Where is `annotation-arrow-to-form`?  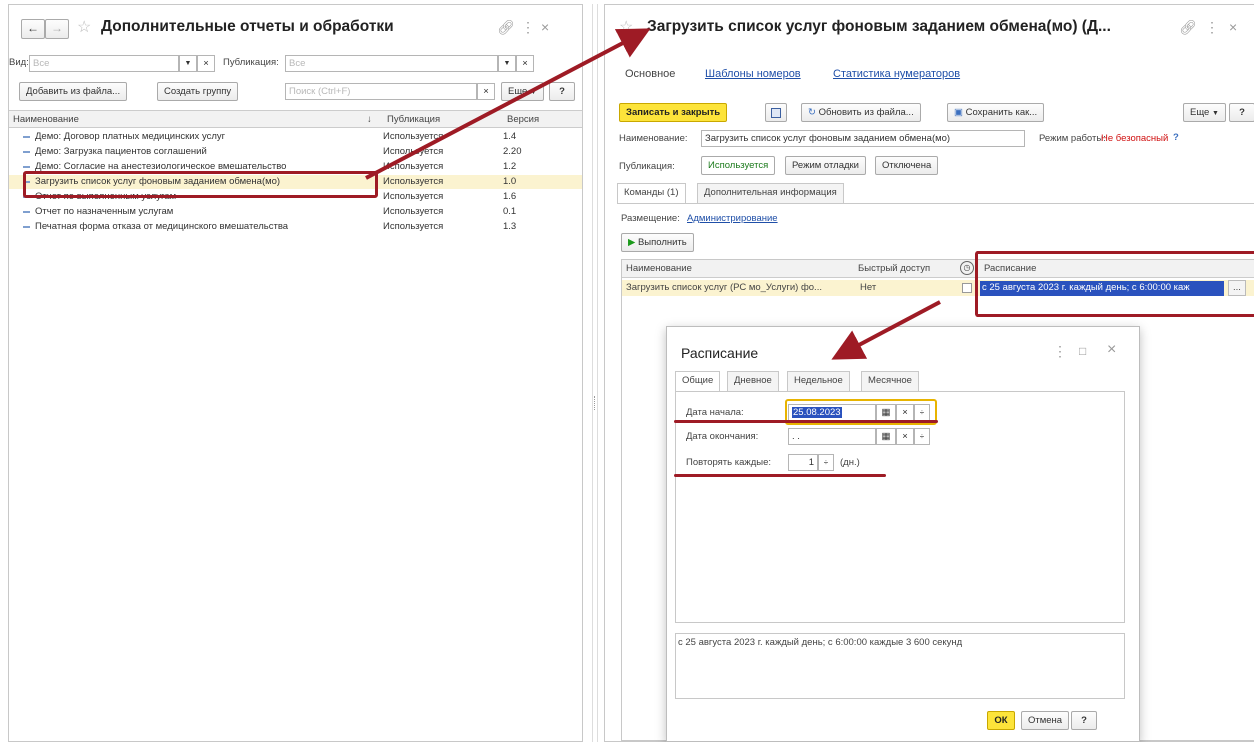
annotation-arrow-to-form is located at coordinates (508, 104).